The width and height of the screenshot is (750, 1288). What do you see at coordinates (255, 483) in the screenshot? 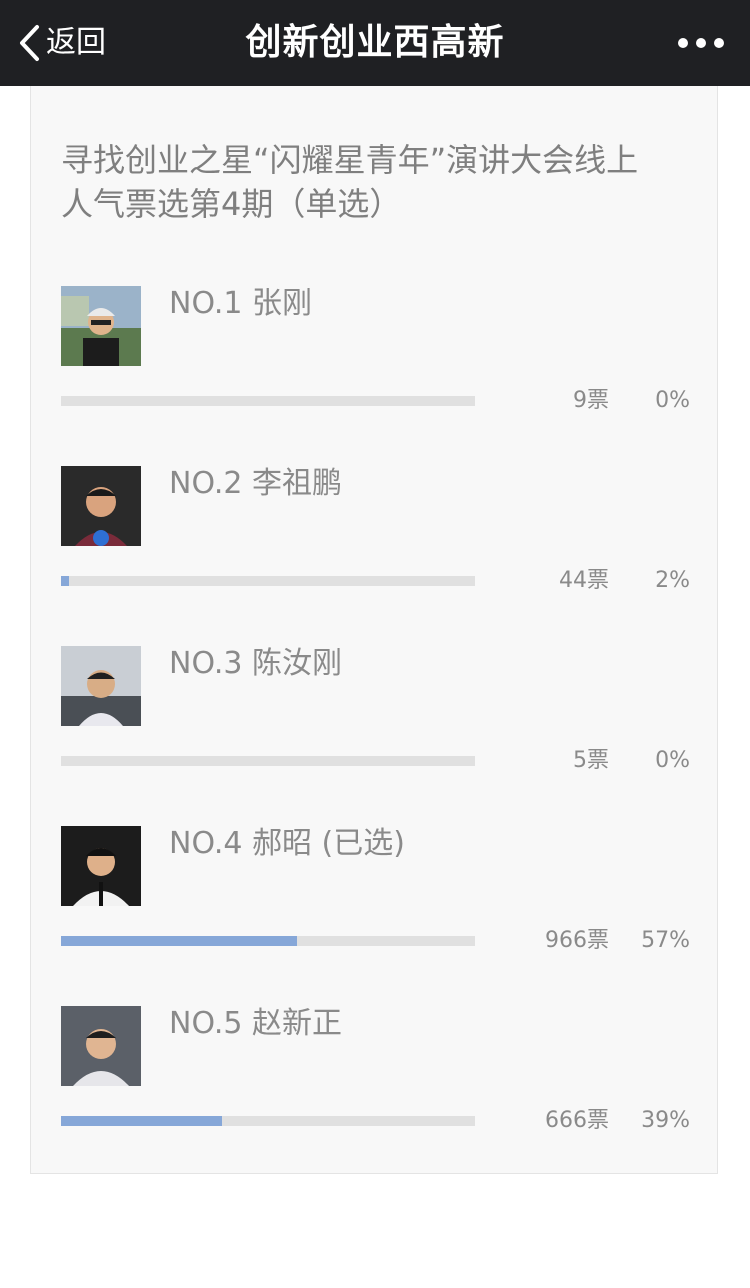
I see `option-label: NO.2 李祖鹏` at bounding box center [255, 483].